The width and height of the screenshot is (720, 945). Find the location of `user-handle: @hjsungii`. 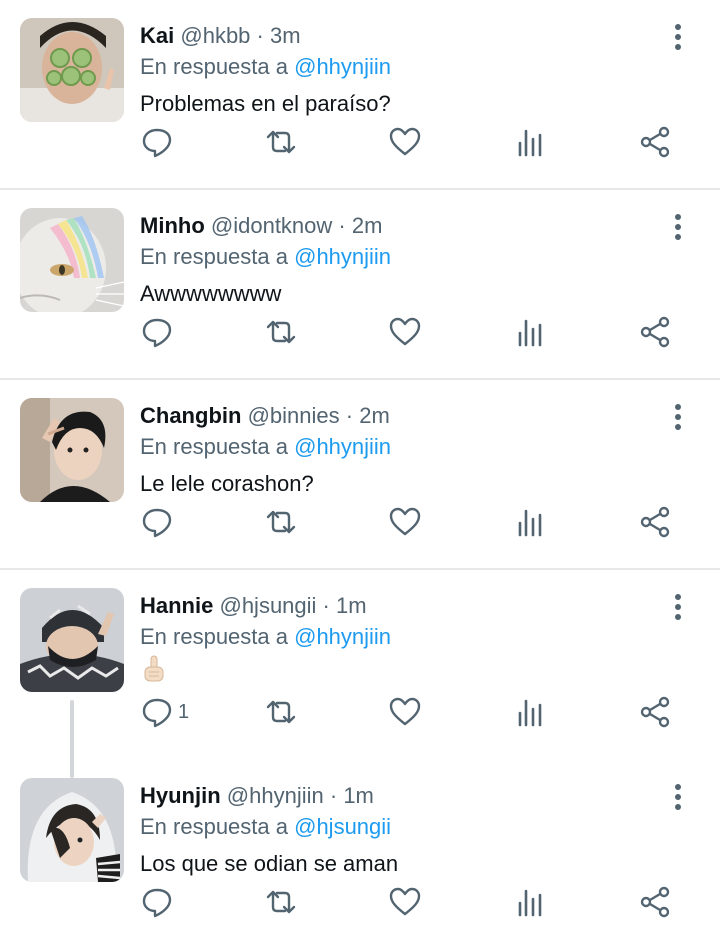

user-handle: @hjsungii is located at coordinates (267, 605).